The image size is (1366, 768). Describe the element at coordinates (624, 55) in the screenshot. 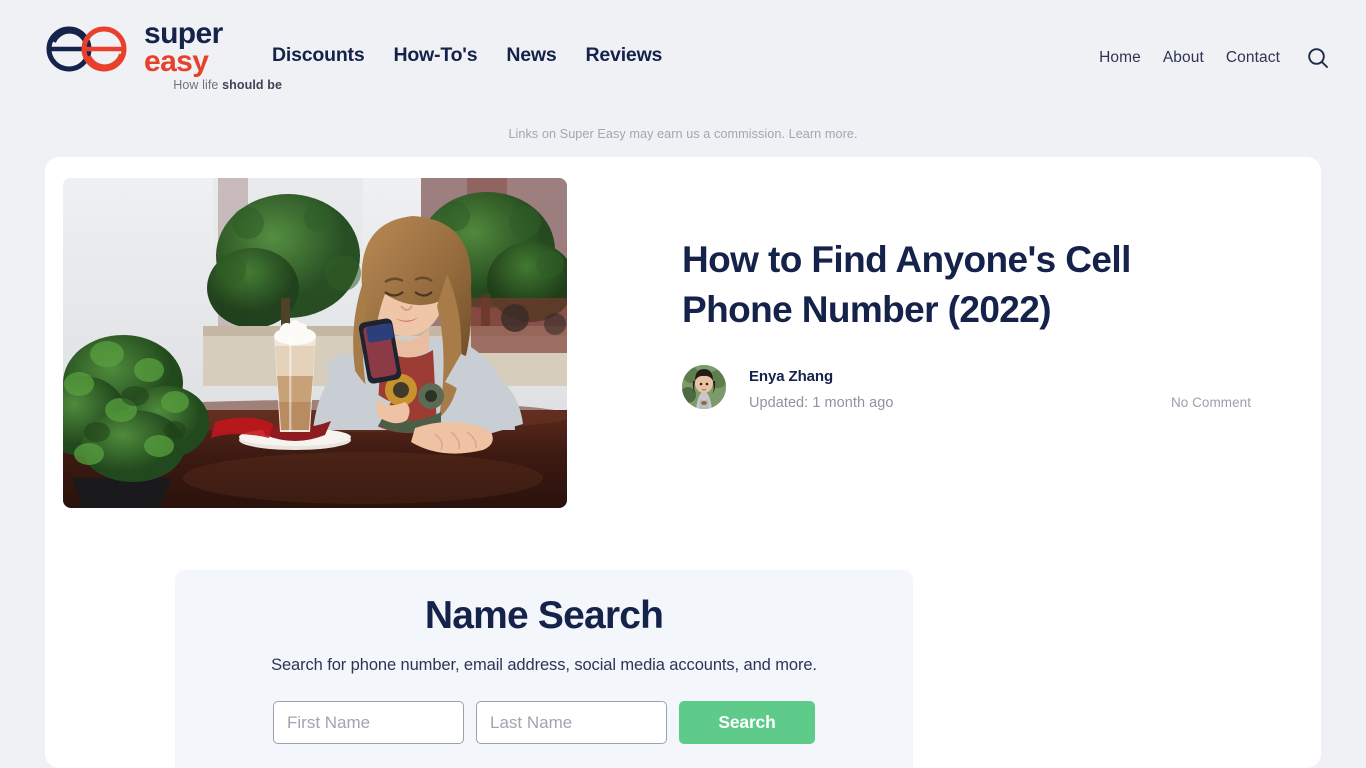

I see `nav-item-reviews: Reviews` at that location.